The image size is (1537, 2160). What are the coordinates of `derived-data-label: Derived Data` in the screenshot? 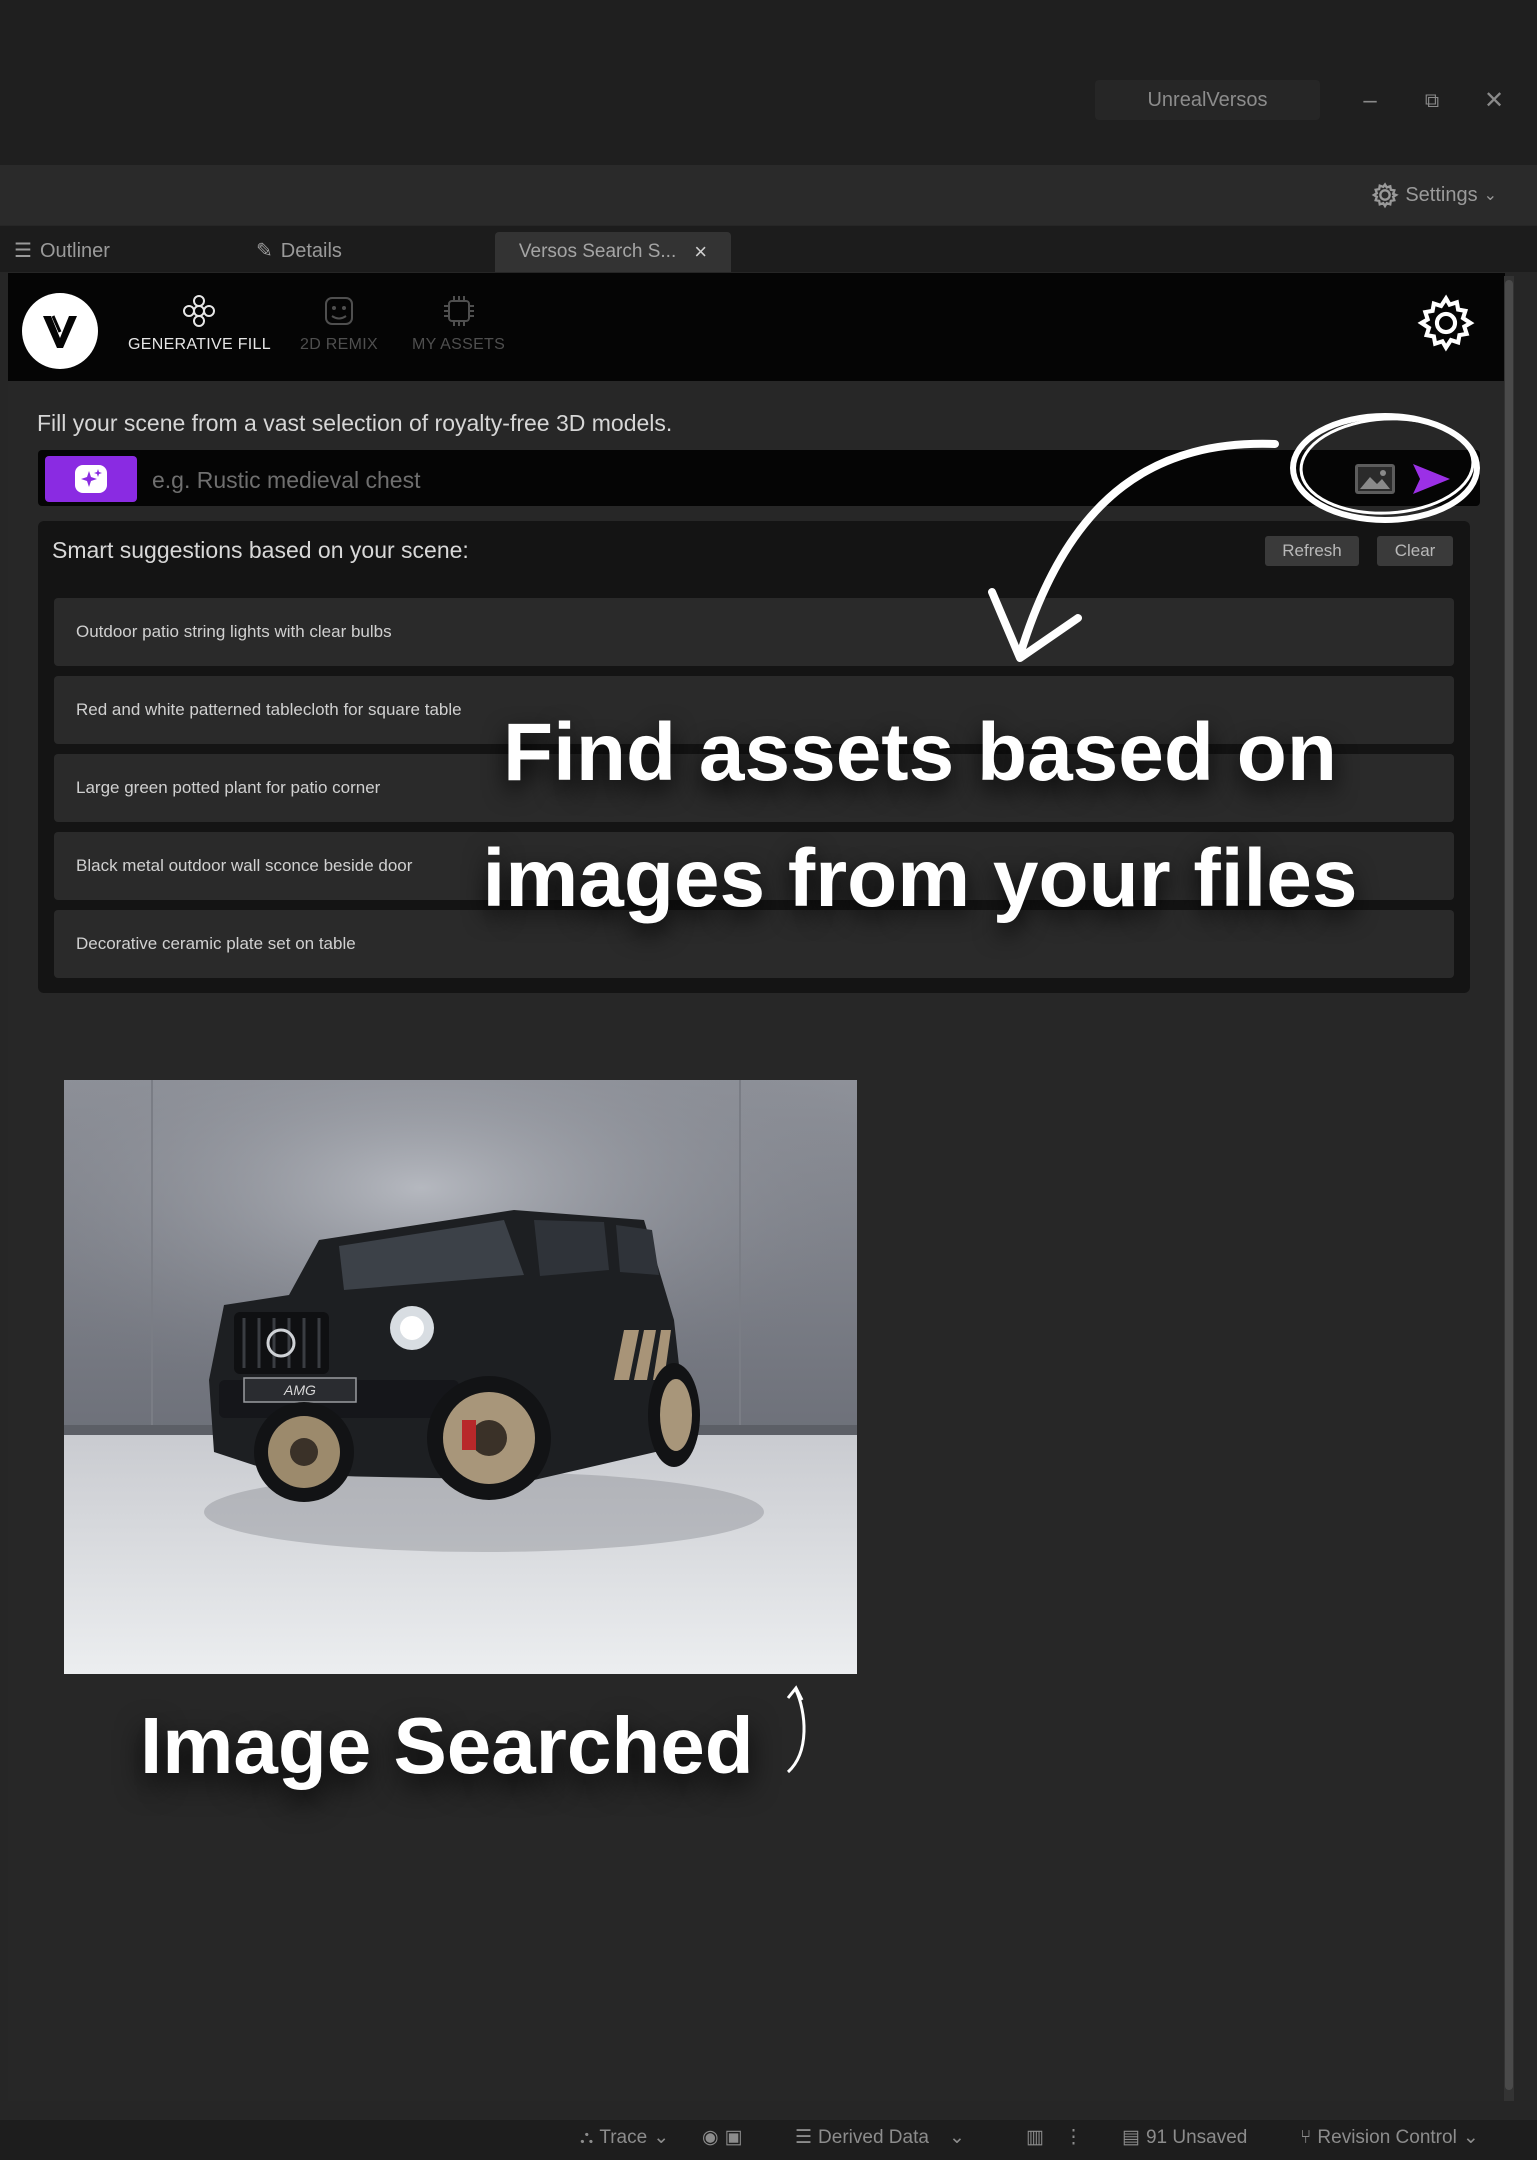 It's located at (873, 2137).